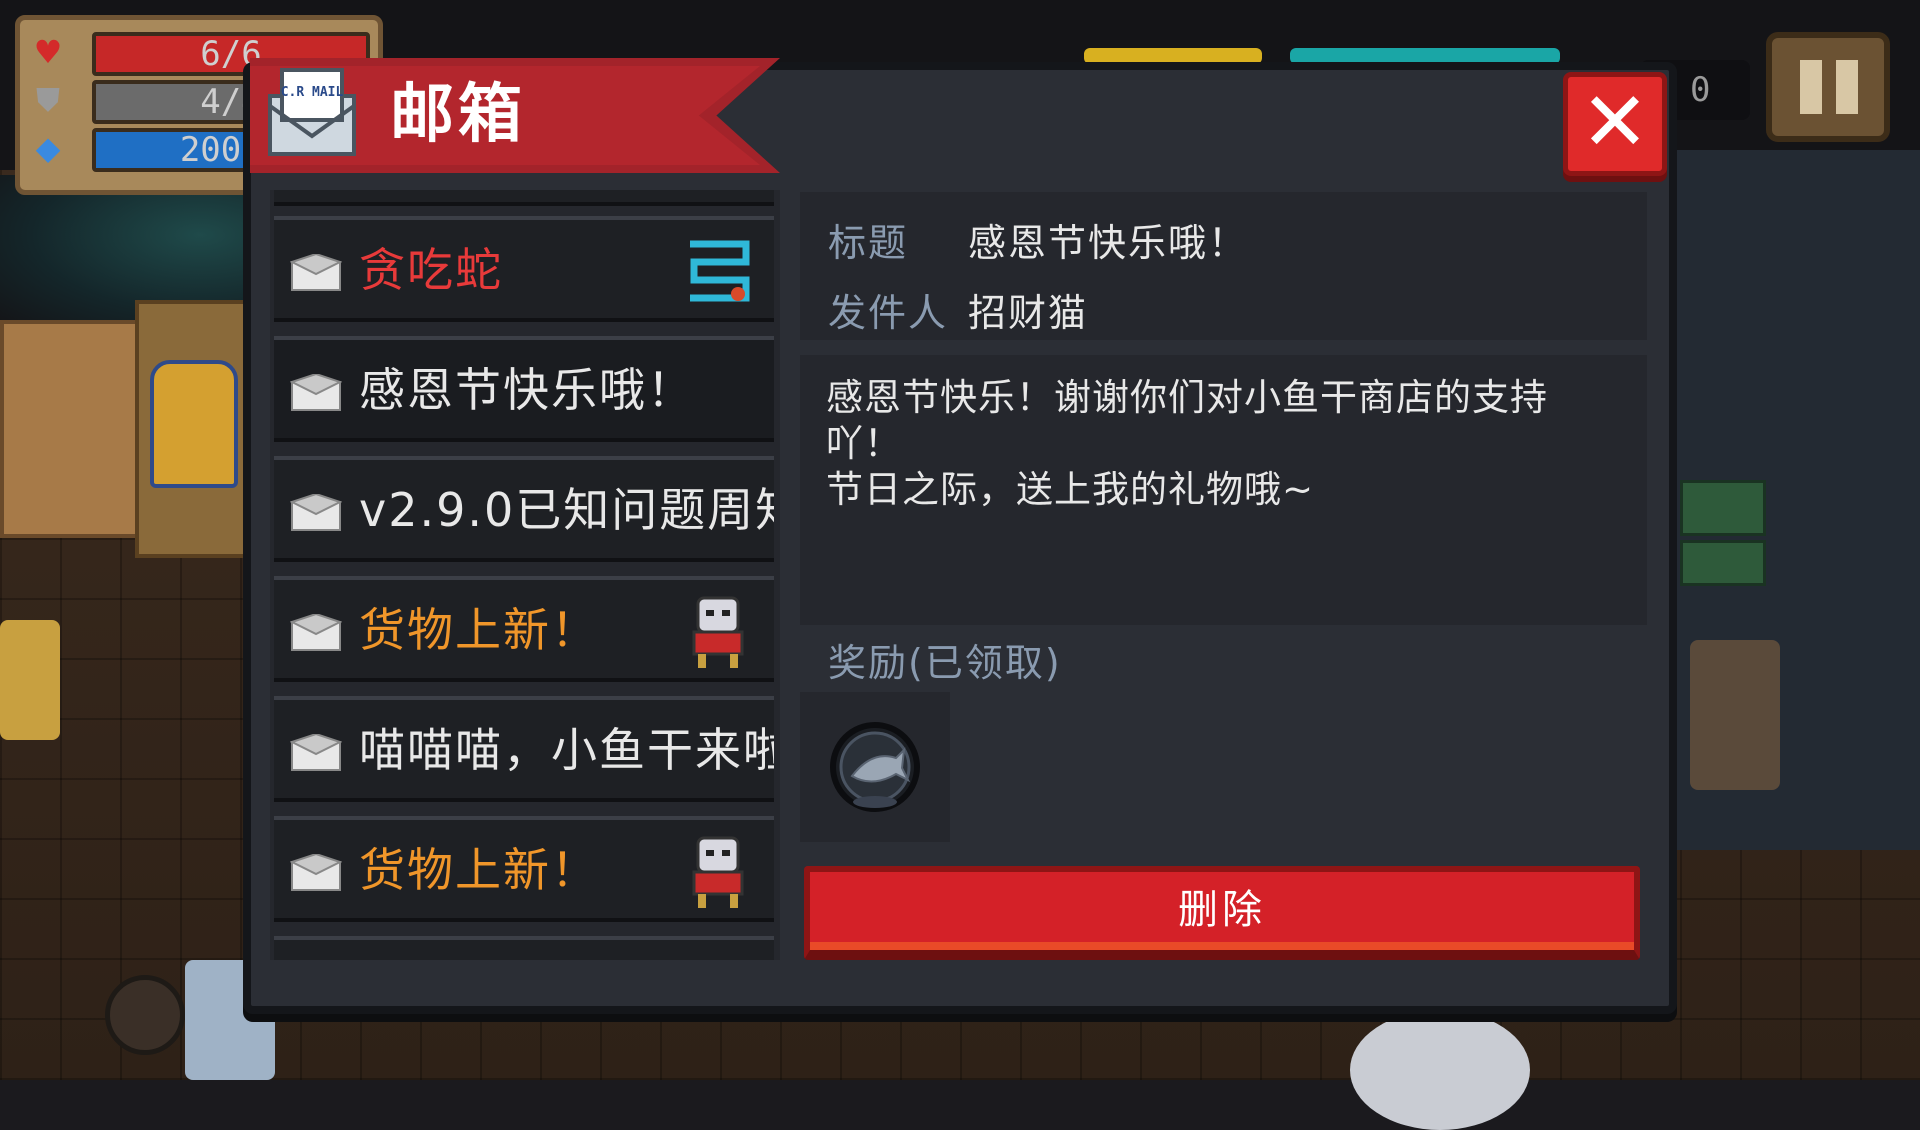 The image size is (1920, 1130). Describe the element at coordinates (312, 112) in the screenshot. I see `mail-icon: C.R MAIL` at that location.